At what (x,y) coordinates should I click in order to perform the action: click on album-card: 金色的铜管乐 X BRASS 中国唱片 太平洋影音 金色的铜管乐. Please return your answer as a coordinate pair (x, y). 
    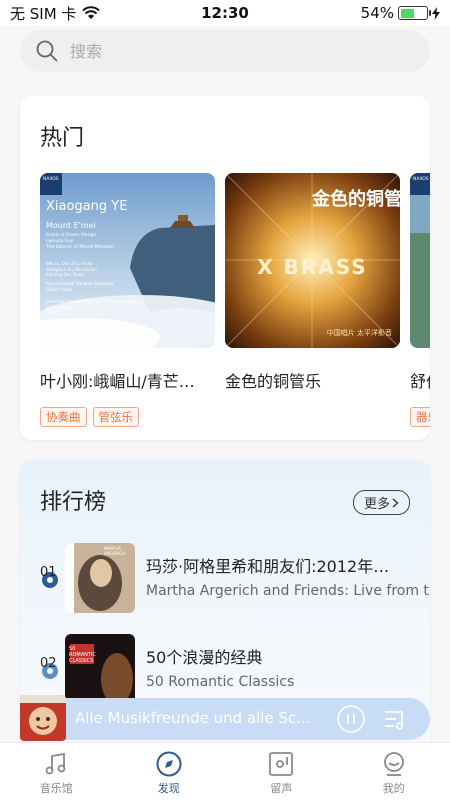
    Looking at the image, I should click on (312, 282).